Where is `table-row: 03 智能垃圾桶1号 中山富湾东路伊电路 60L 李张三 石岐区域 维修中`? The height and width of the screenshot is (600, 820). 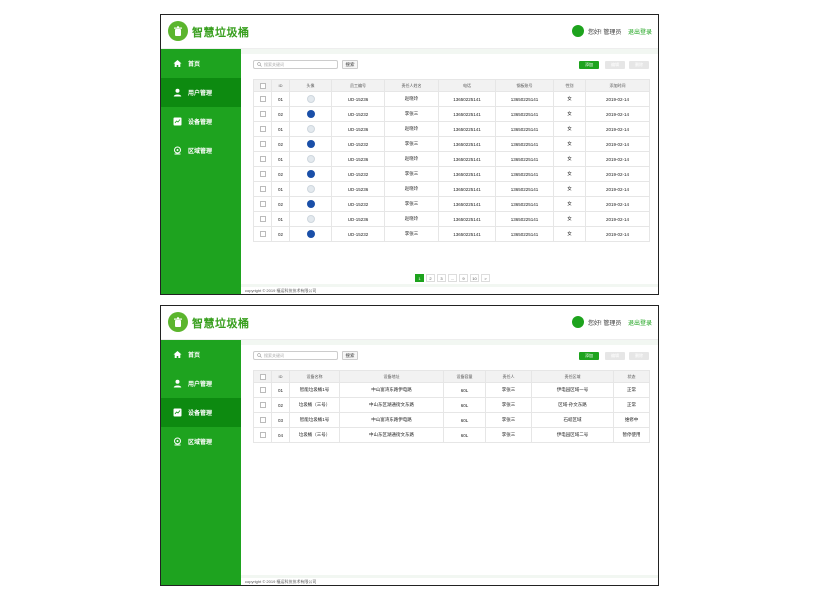 table-row: 03 智能垃圾桶1号 中山富湾东路伊电路 60L 李张三 石岐区域 维修中 is located at coordinates (451, 420).